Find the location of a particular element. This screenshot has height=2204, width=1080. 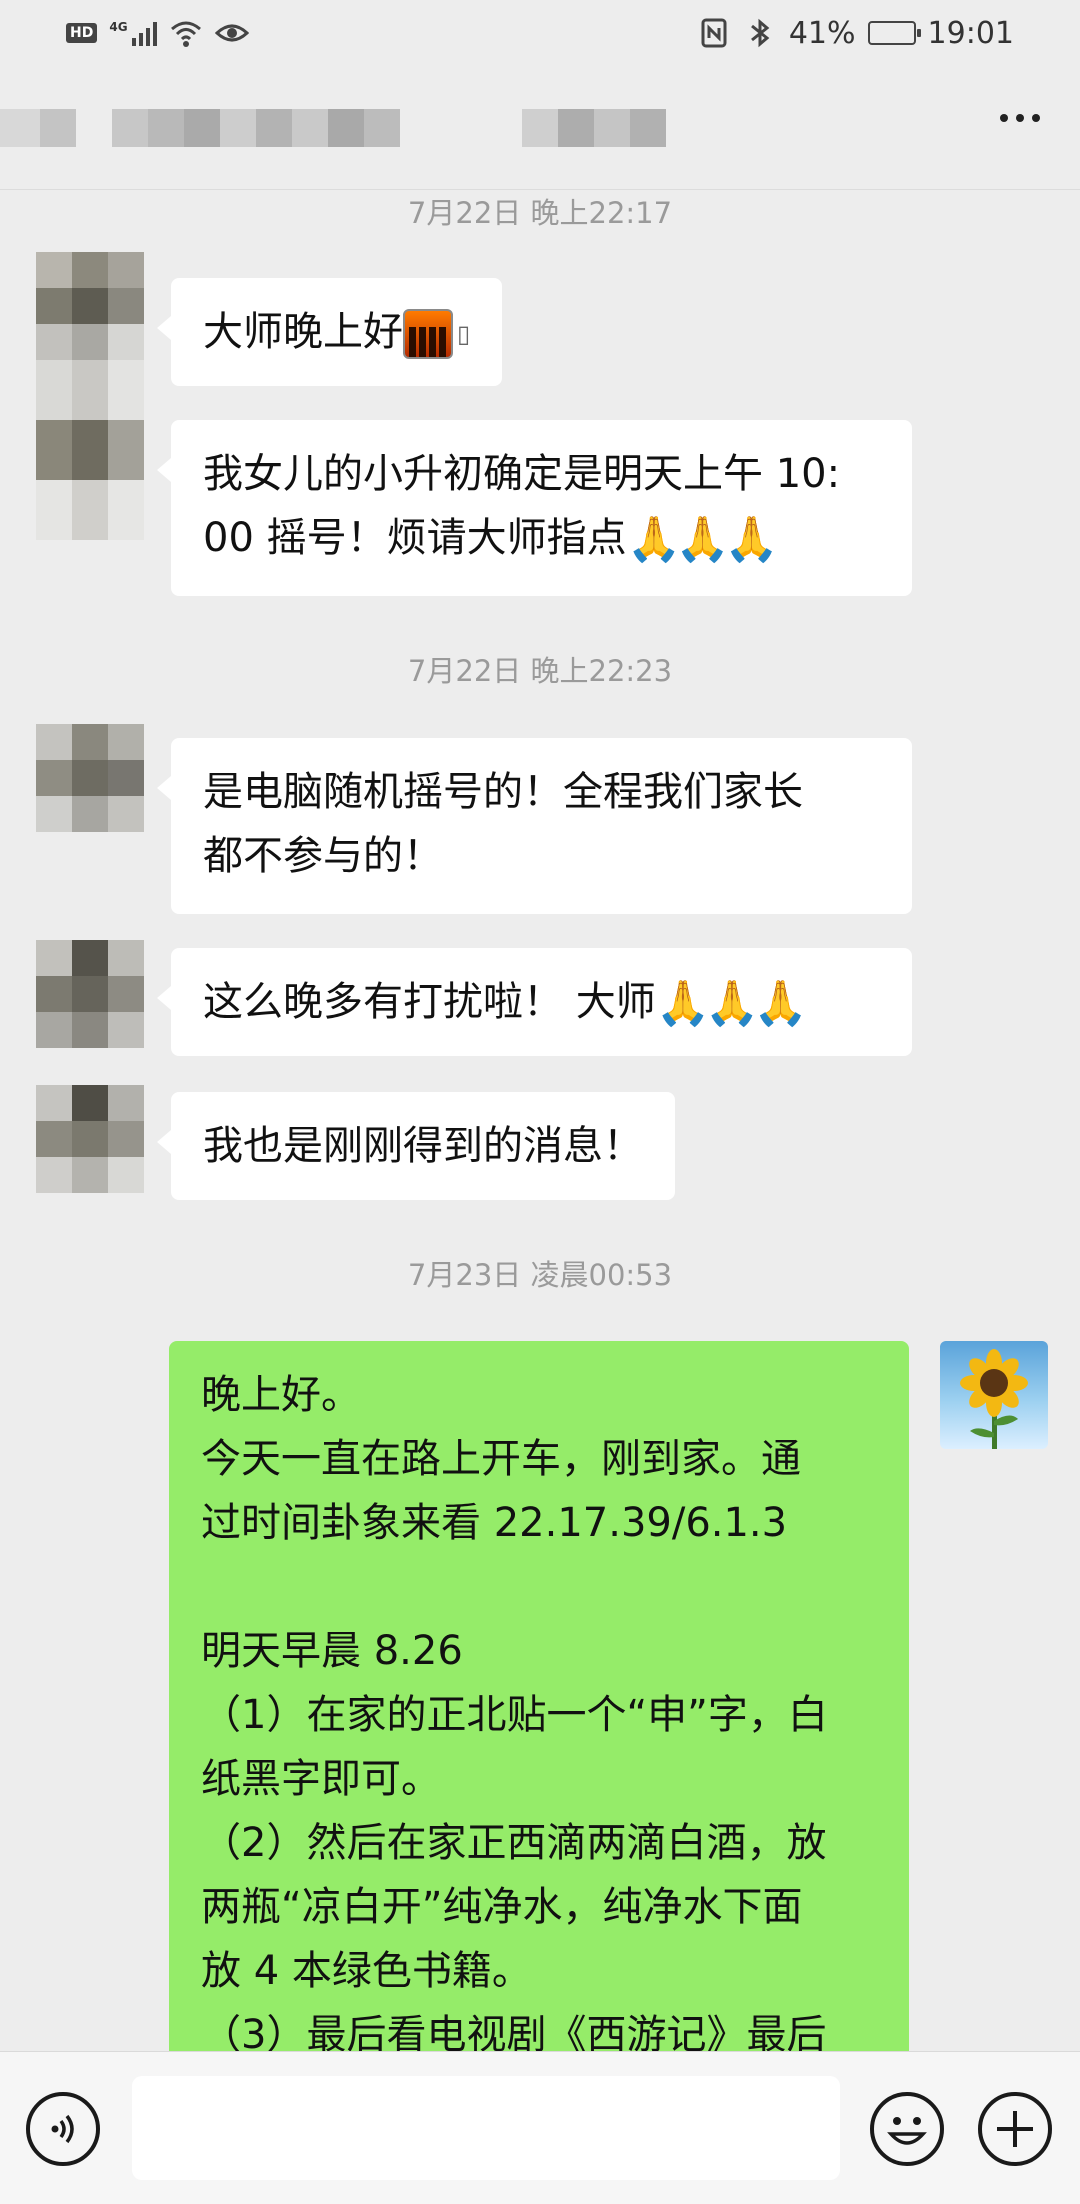

chat-header is located at coordinates (540, 128).